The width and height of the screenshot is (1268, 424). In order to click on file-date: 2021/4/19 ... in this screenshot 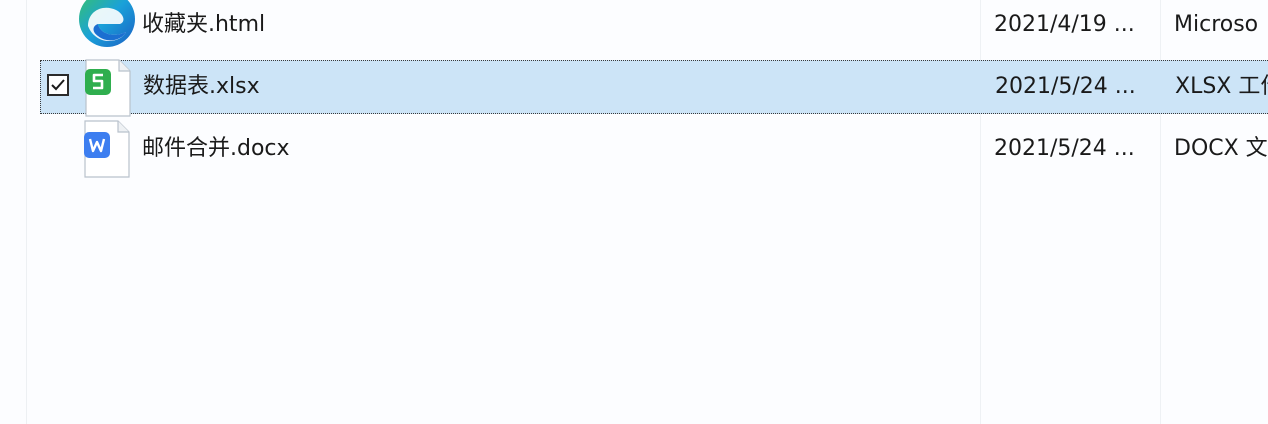, I will do `click(1064, 24)`.